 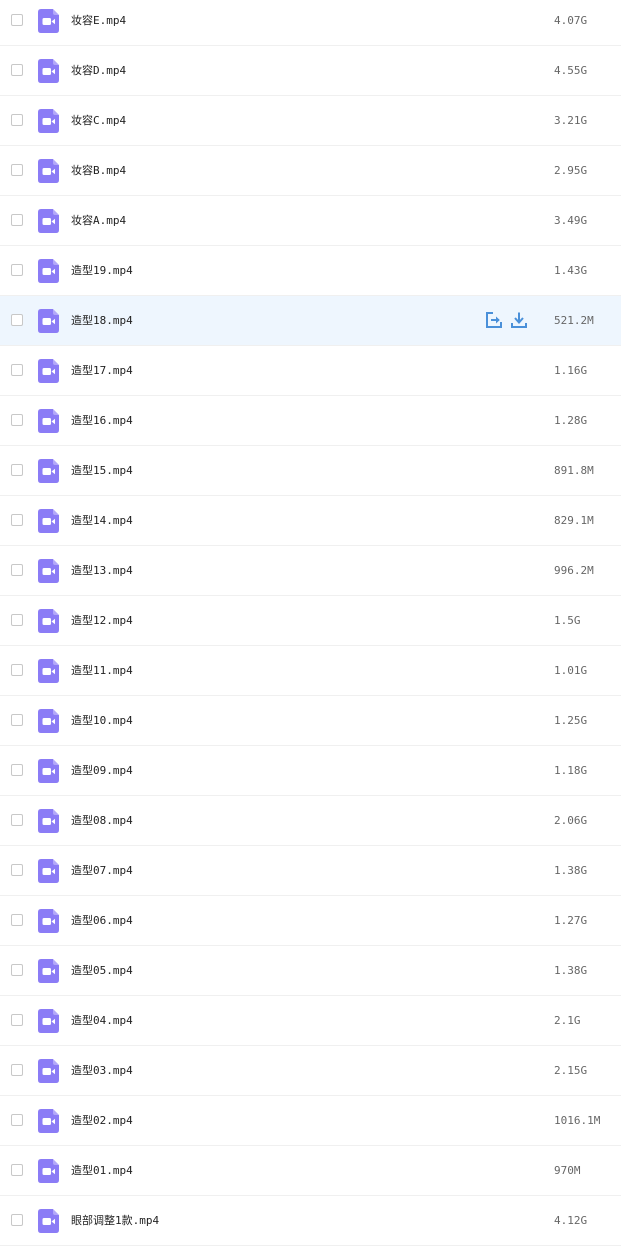 I want to click on file-name: 眼部调整1款.mp4, so click(x=115, y=1221).